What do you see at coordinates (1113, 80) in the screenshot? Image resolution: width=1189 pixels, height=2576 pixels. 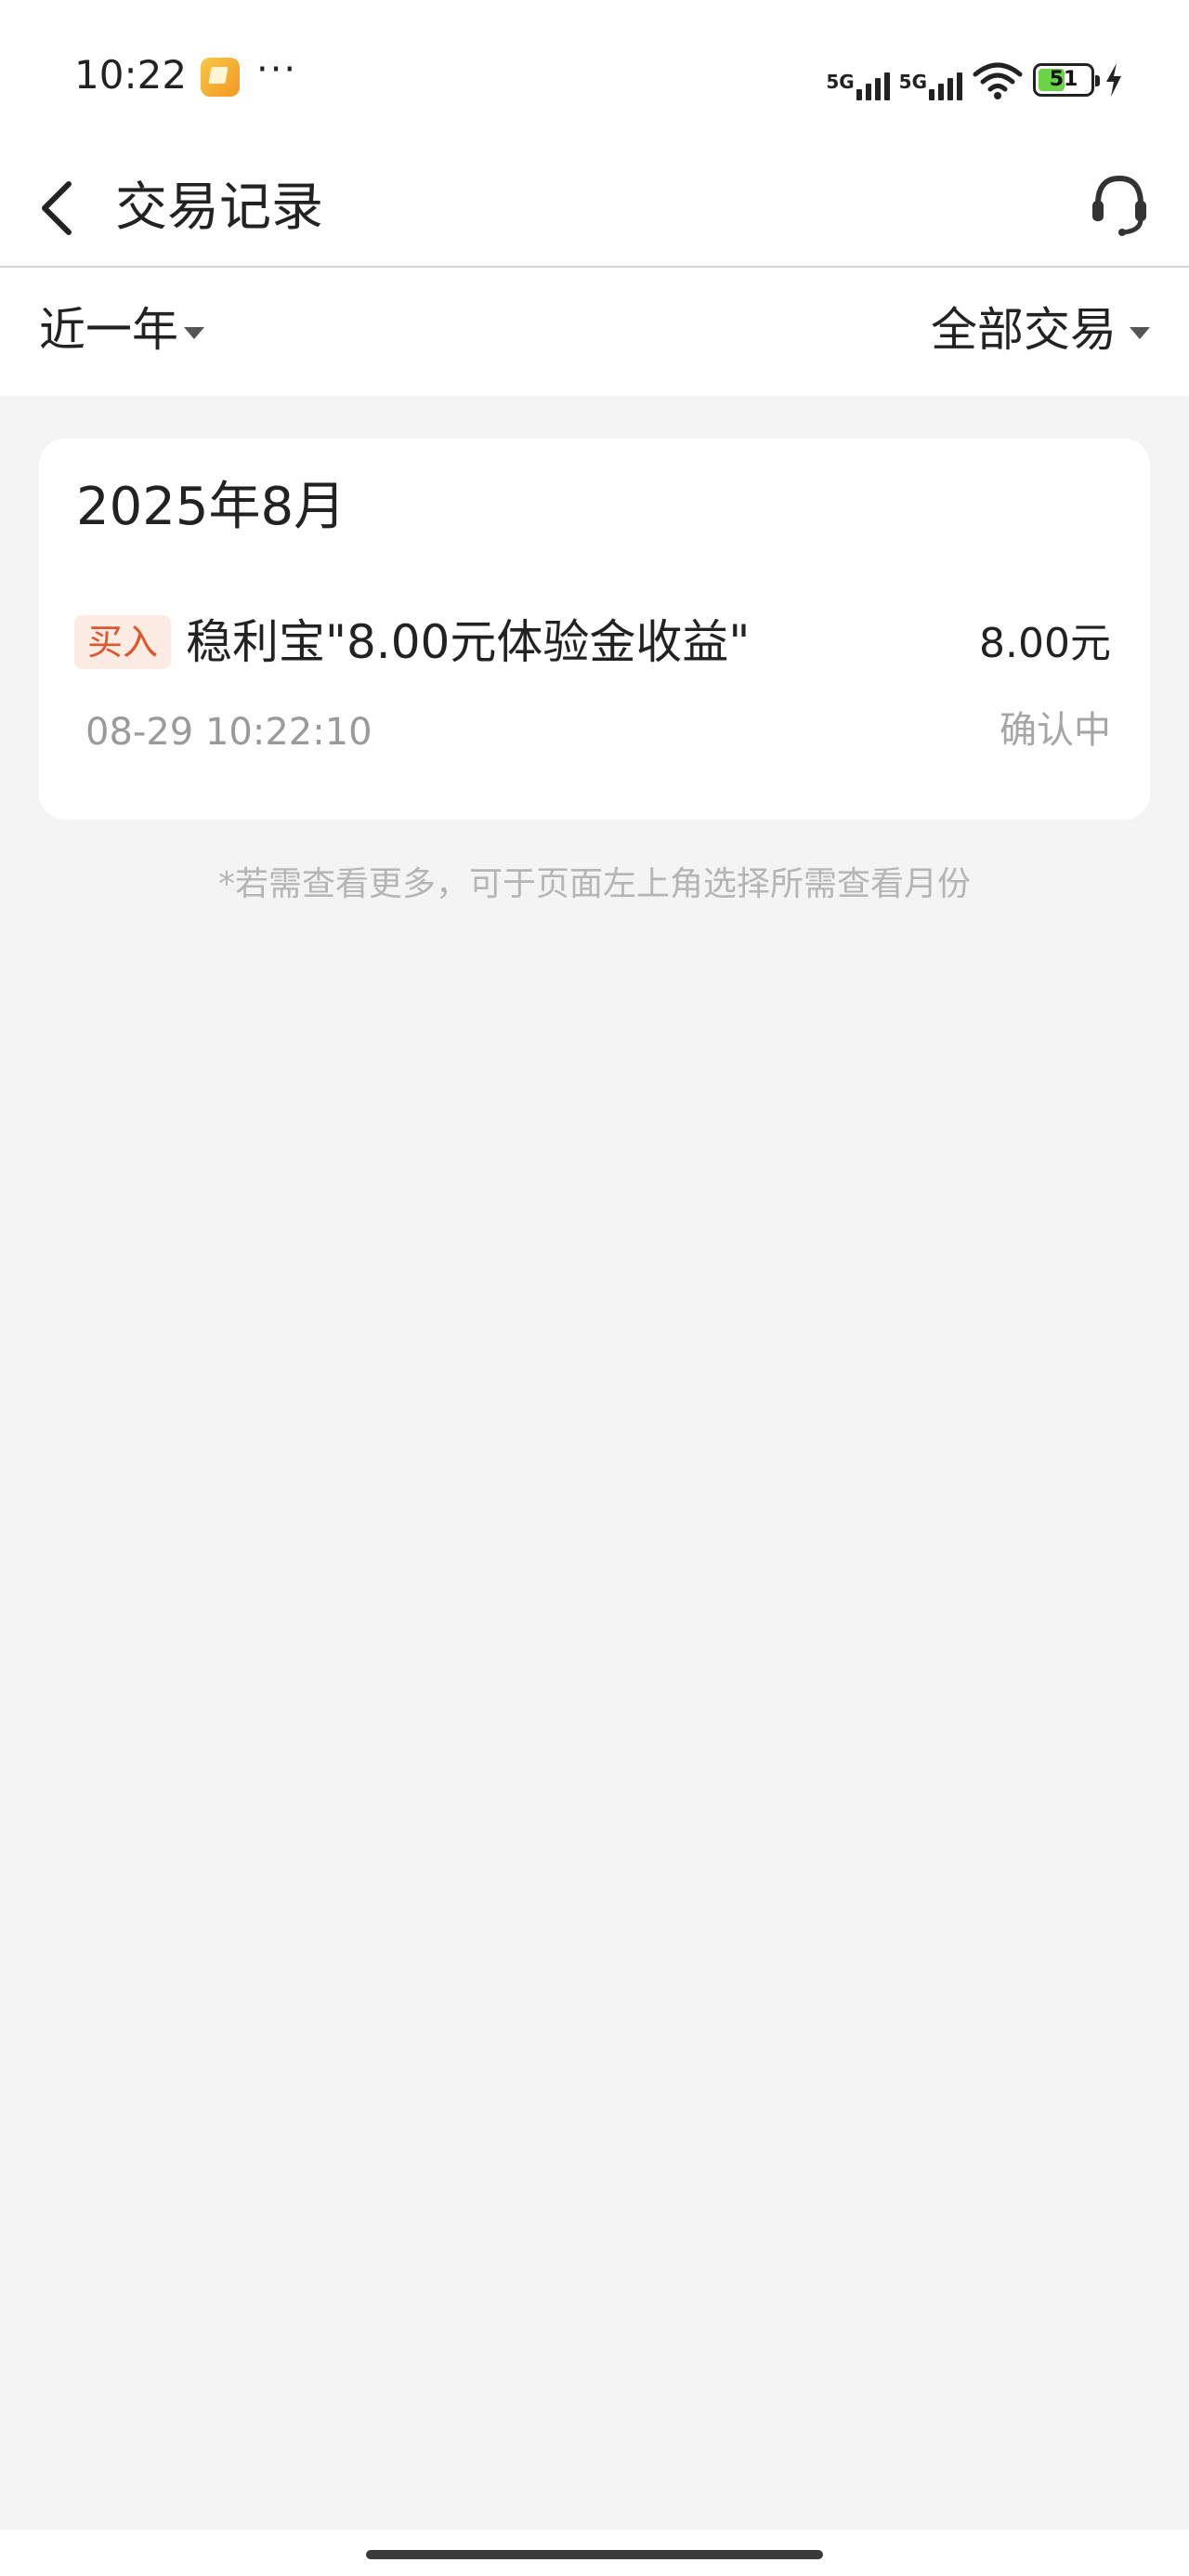 I see `charging-bolt-icon` at bounding box center [1113, 80].